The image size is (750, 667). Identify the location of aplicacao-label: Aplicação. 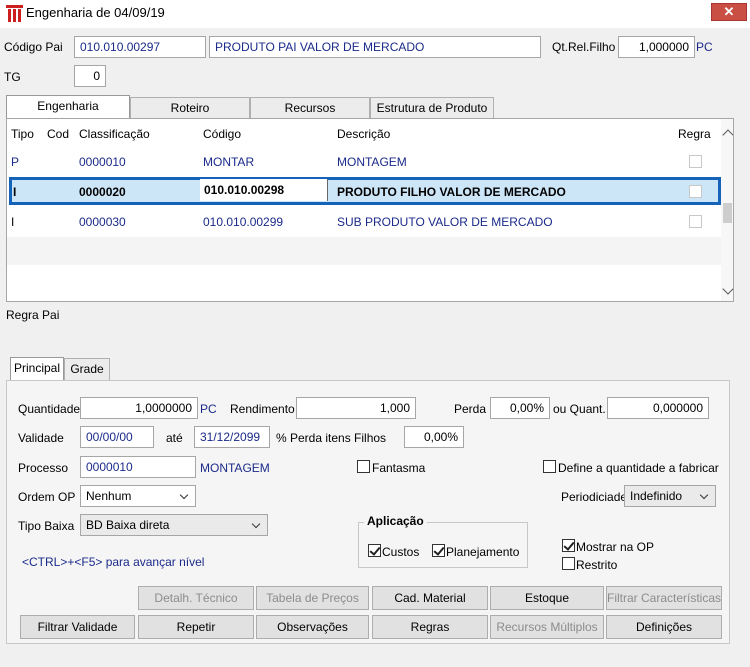
(395, 521).